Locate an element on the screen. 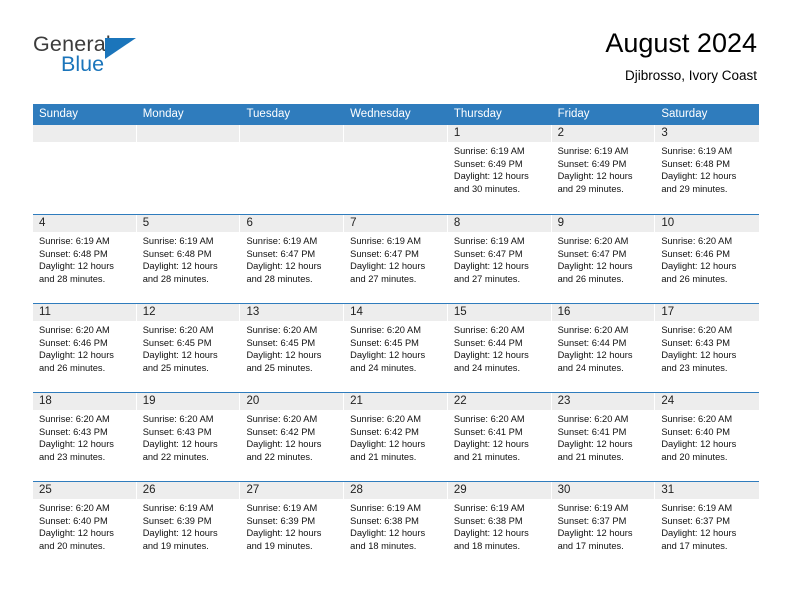 This screenshot has width=792, height=612. day-number: 11 is located at coordinates (85, 312).